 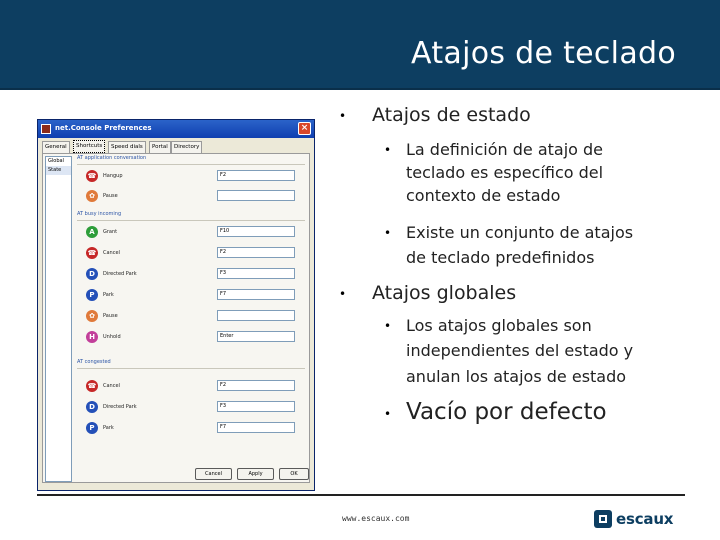 I want to click on sub-bullet-line: teclado es específico del, so click(x=505, y=172).